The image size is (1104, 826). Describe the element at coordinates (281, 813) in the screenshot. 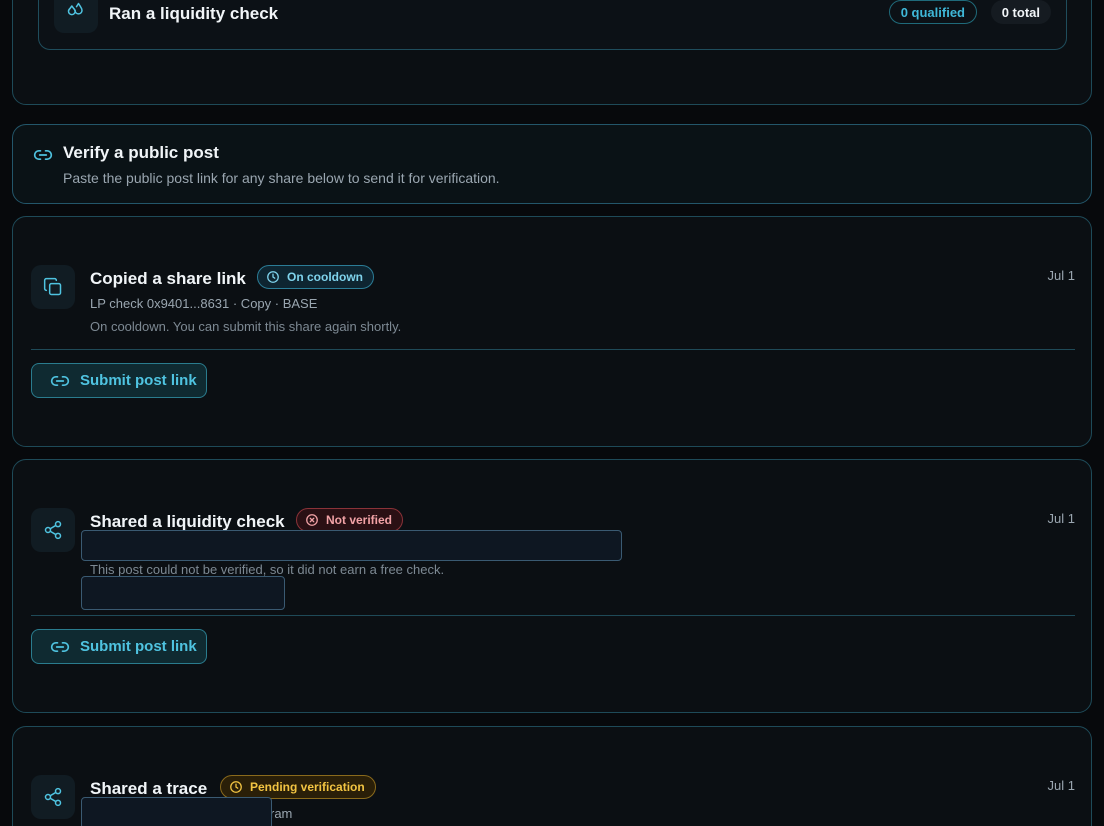

I see `activity-meta-fragment: ram` at that location.